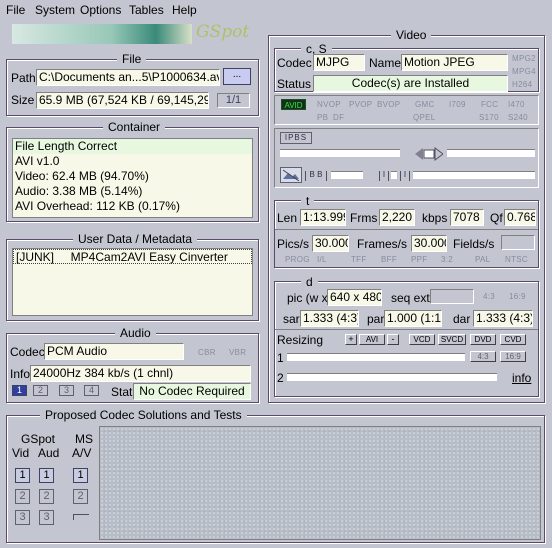 The image size is (552, 548). Describe the element at coordinates (80, 475) in the screenshot. I see `ms-av-1-button: 1` at that location.